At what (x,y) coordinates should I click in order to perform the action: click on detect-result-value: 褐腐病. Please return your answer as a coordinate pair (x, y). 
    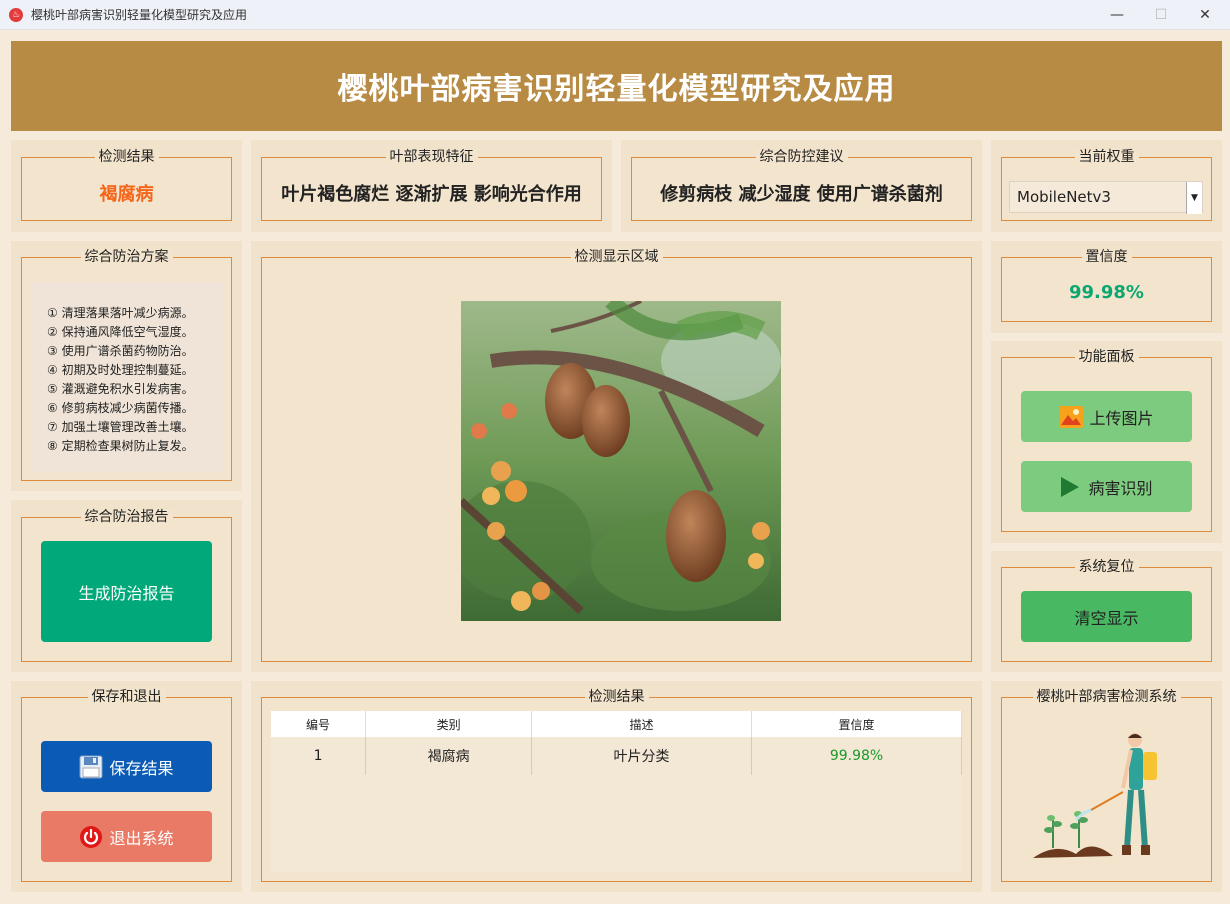
    Looking at the image, I should click on (126, 194).